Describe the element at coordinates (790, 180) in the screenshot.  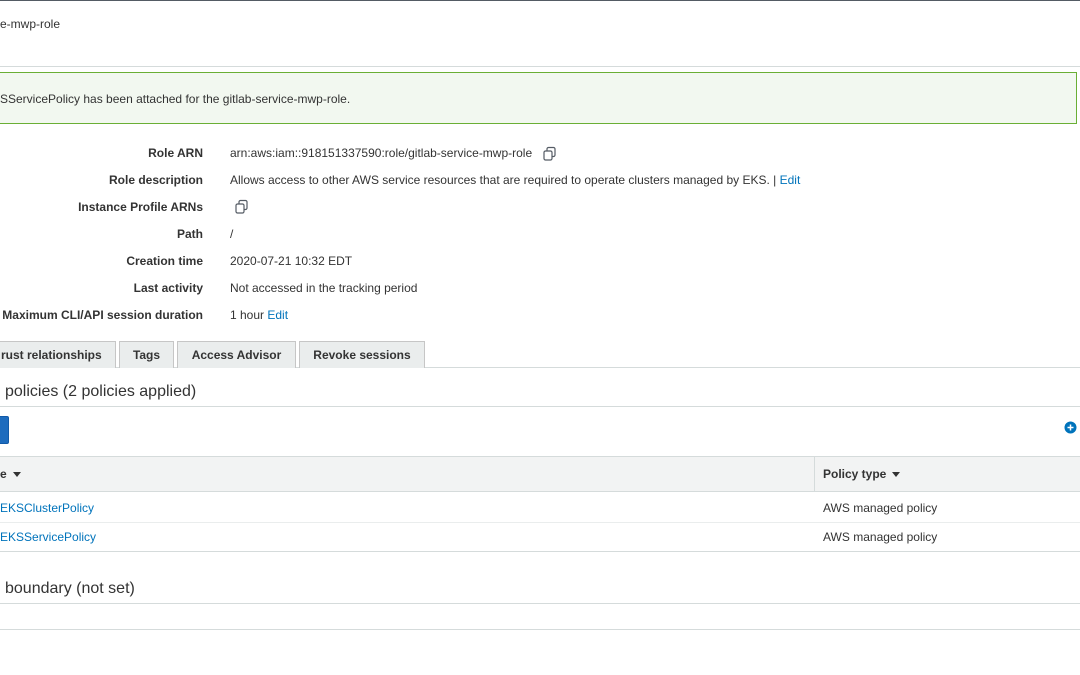
I see `edit-description-link: Edit` at that location.